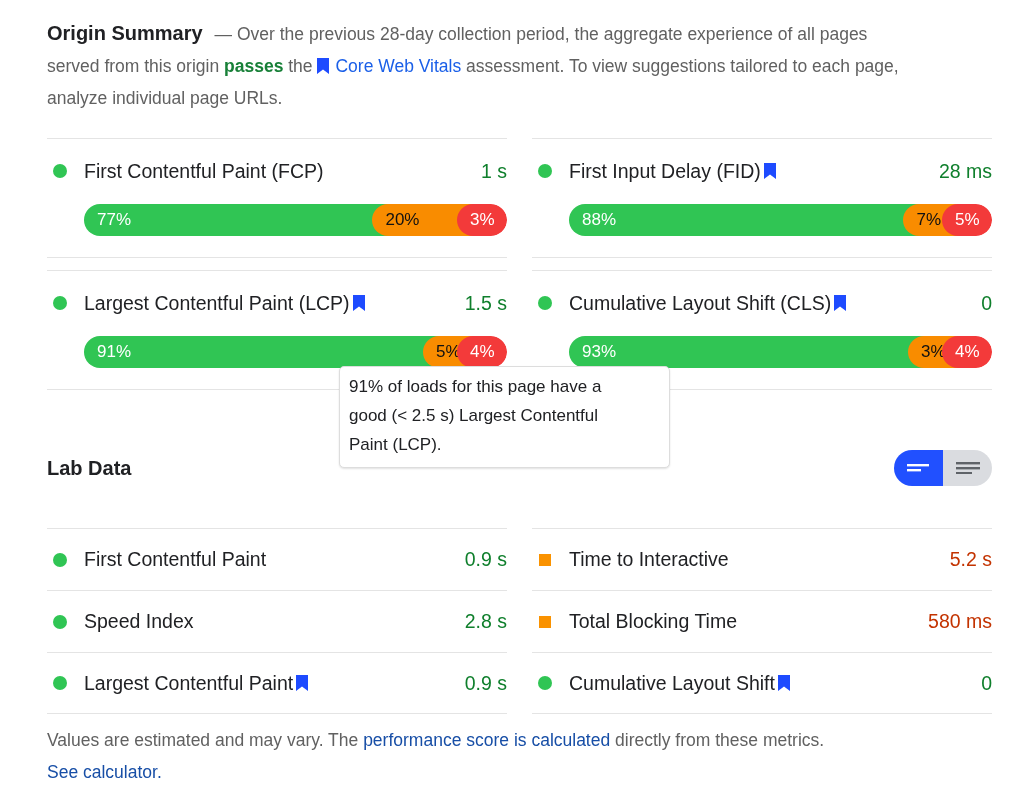 The image size is (1024, 793). What do you see at coordinates (204, 171) in the screenshot?
I see `metric-name: First Contentful Paint (FCP)` at bounding box center [204, 171].